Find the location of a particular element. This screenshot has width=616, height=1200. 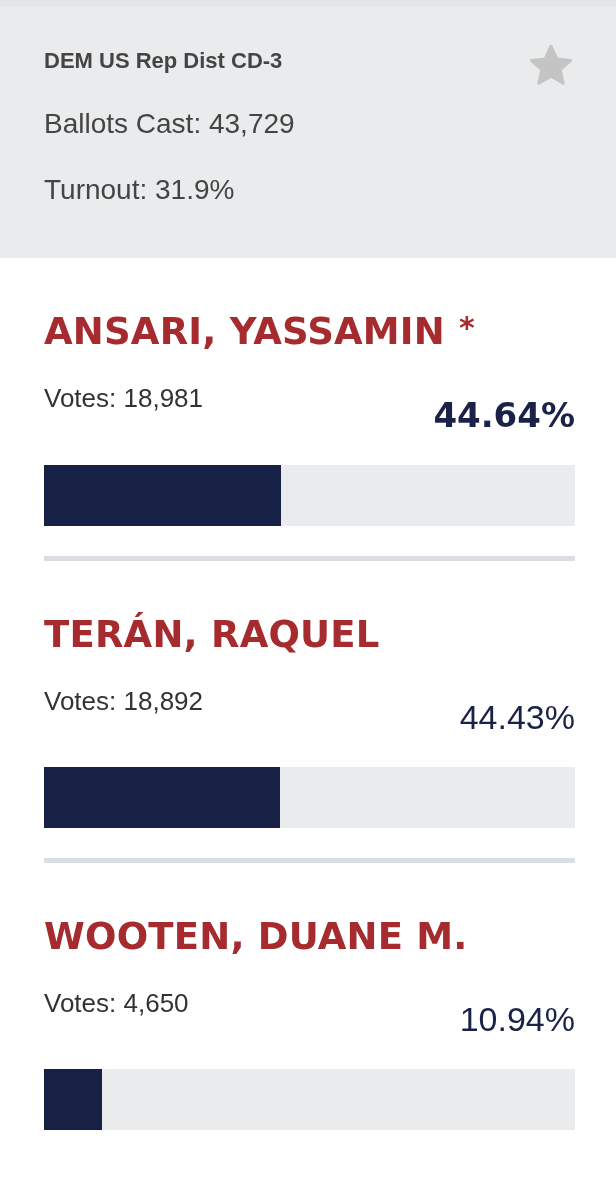

ballots-cast-text: Ballots Cast: 43,729 is located at coordinates (170, 124).